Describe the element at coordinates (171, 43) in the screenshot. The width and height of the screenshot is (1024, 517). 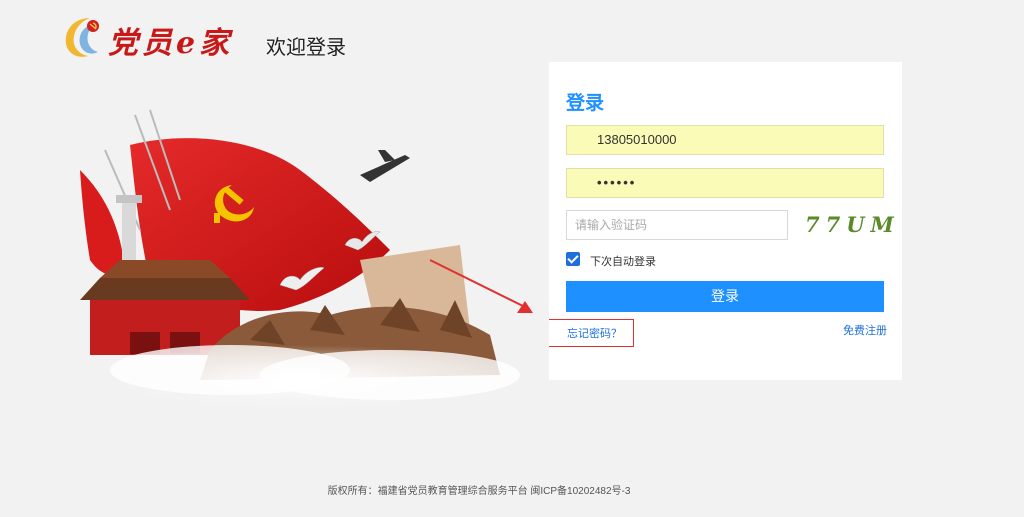
I see `logo-calligraphy-text: 党员e家` at that location.